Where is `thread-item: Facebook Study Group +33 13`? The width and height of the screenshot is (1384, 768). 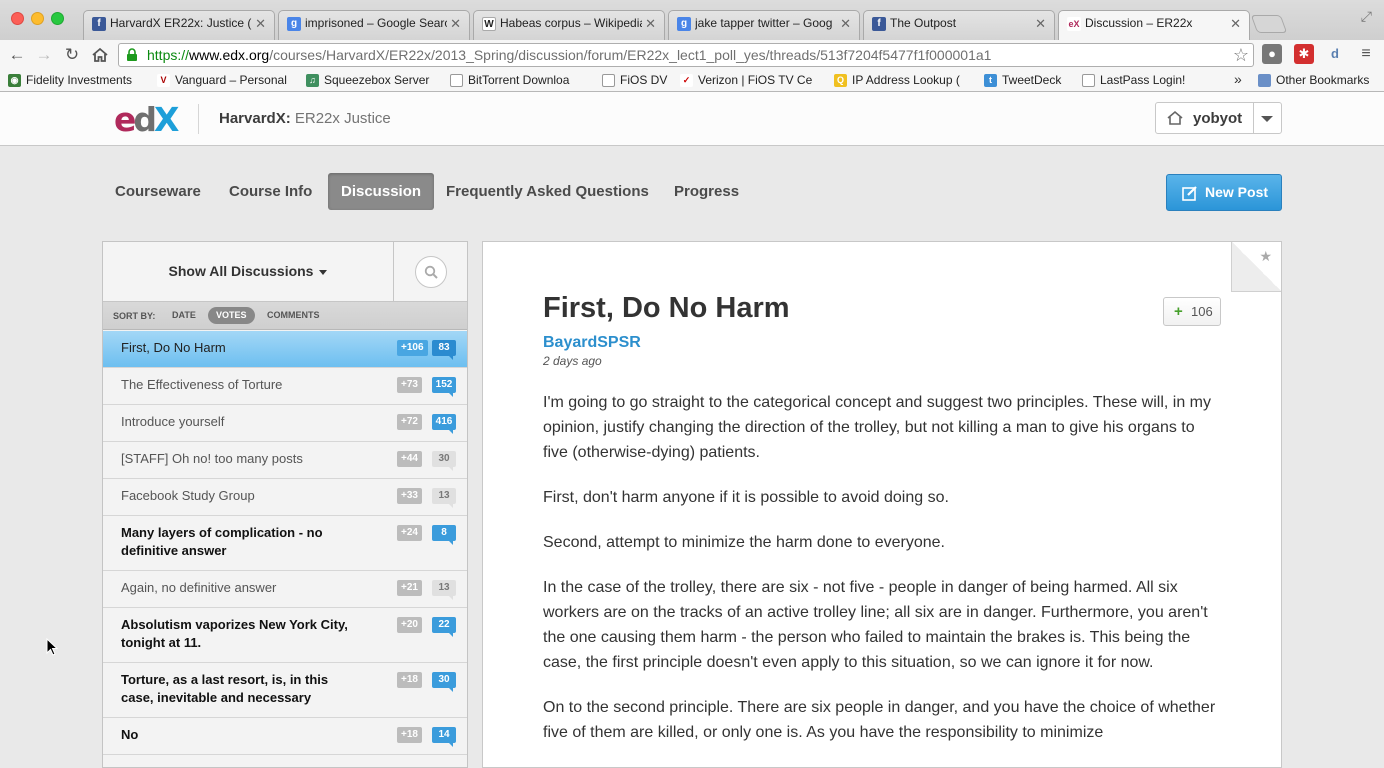 thread-item: Facebook Study Group +33 13 is located at coordinates (285, 497).